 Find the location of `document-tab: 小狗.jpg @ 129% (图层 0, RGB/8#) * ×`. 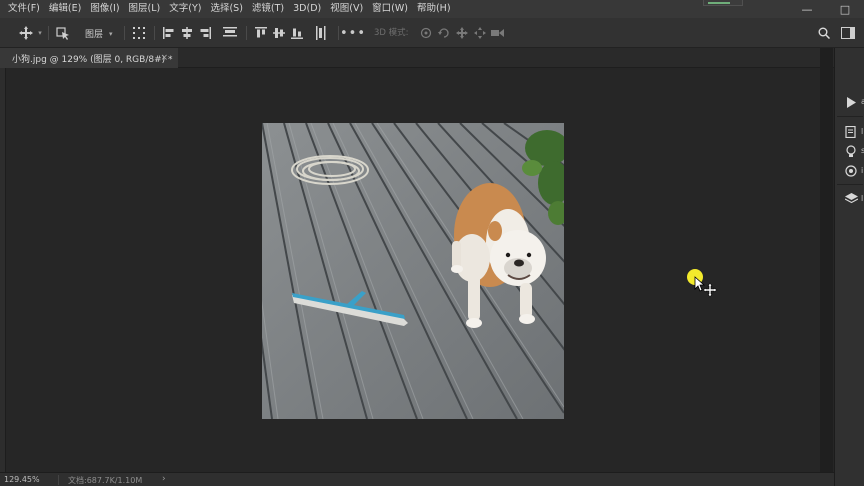

document-tab: 小狗.jpg @ 129% (图层 0, RGB/8#) * × is located at coordinates (89, 58).